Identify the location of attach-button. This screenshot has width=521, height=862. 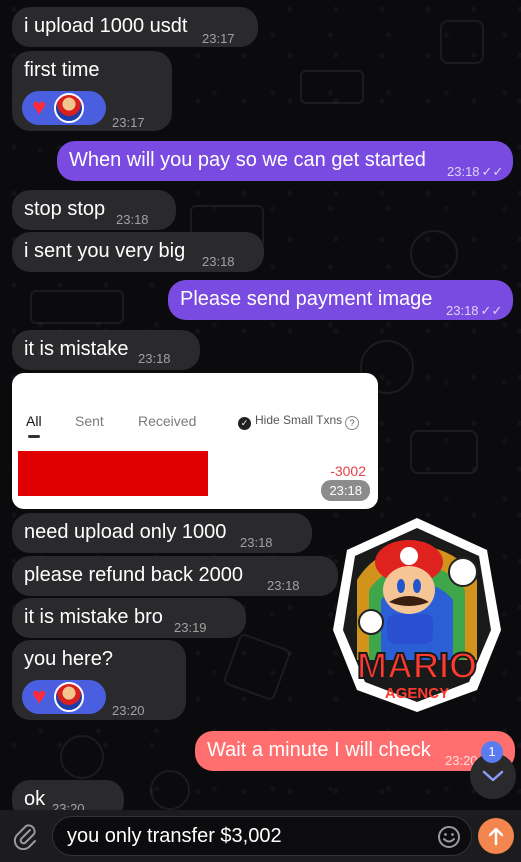
(25, 838).